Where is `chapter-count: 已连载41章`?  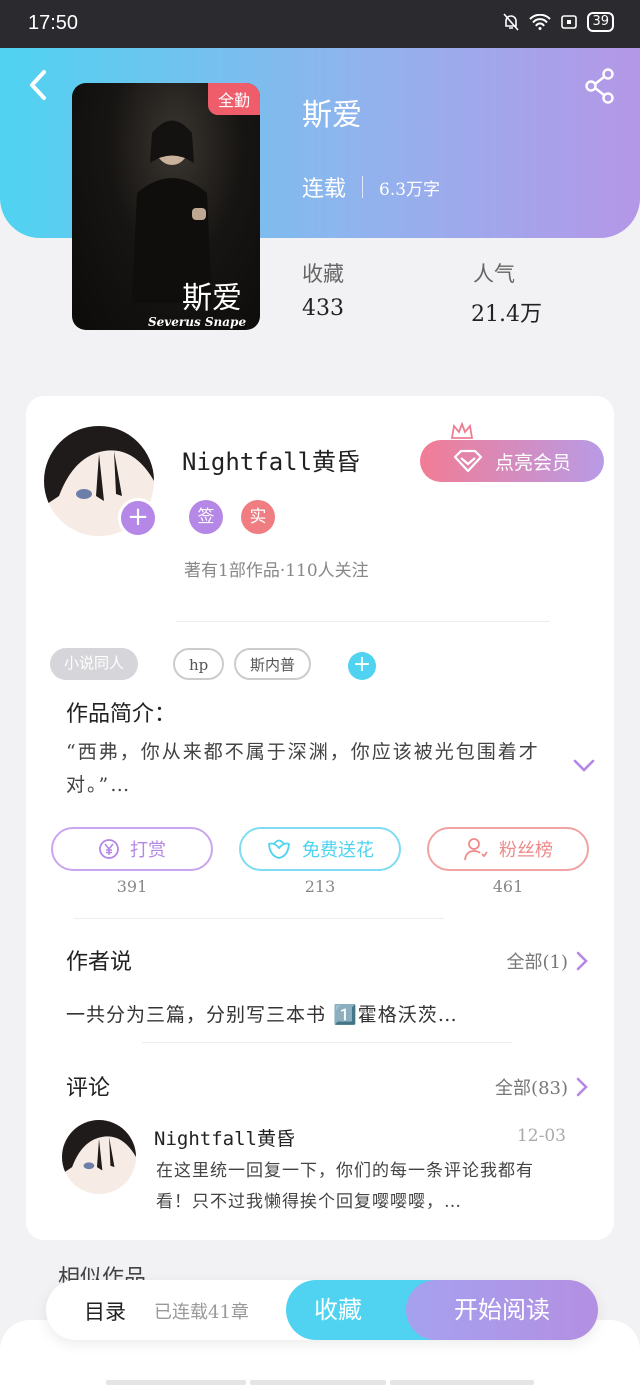
chapter-count: 已连载41章 is located at coordinates (201, 1312).